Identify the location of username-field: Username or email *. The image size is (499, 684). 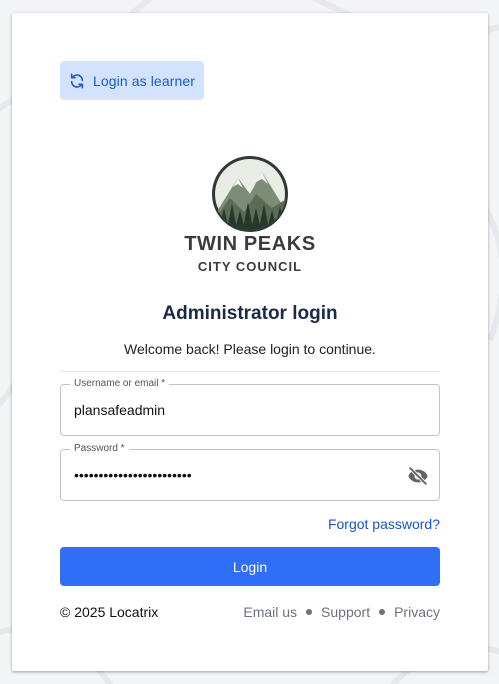
(250, 407).